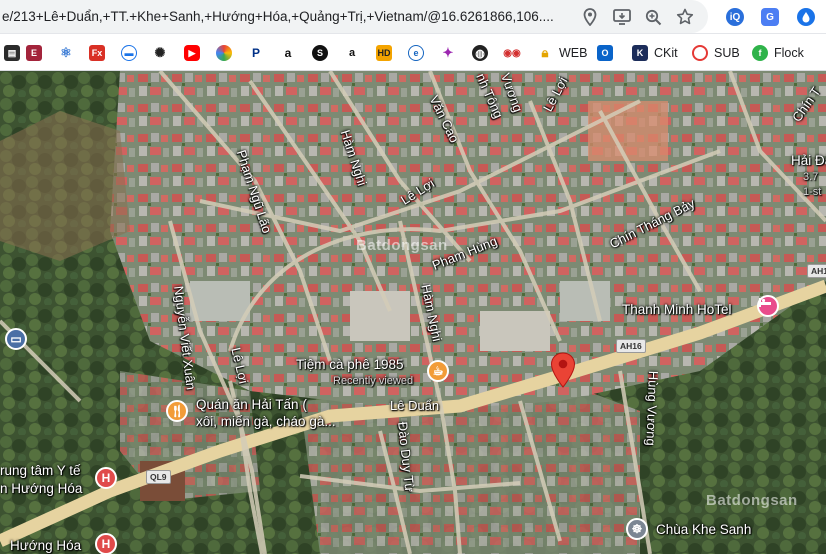  Describe the element at coordinates (727, 53) in the screenshot. I see `bookmark-label: SUB` at that location.